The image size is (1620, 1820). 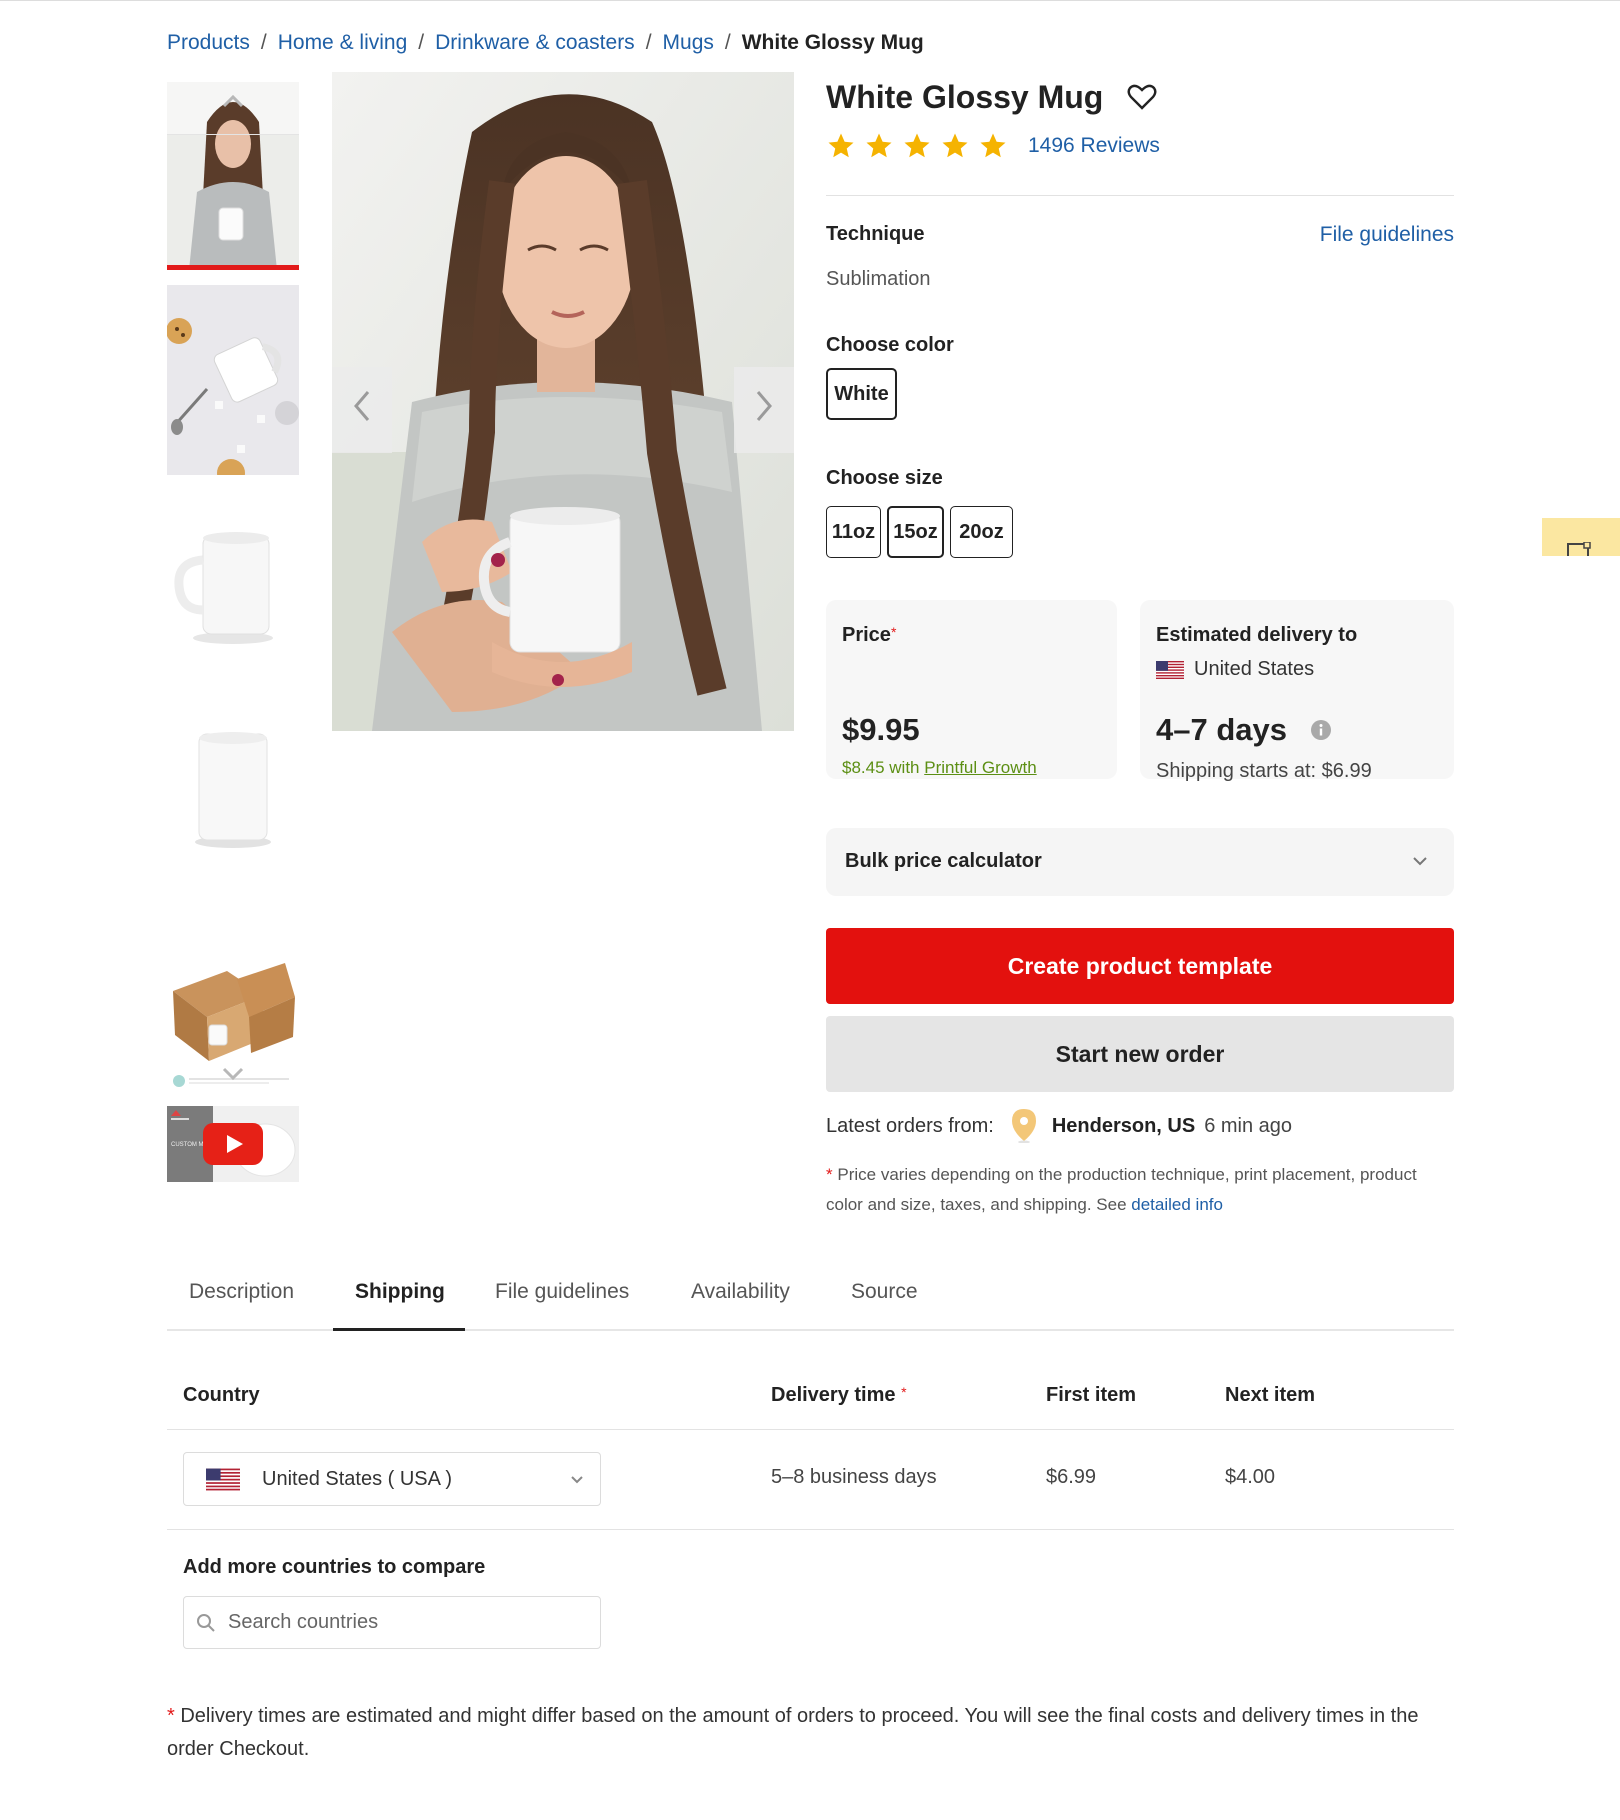 I want to click on youtube-play-icon, so click(x=233, y=1144).